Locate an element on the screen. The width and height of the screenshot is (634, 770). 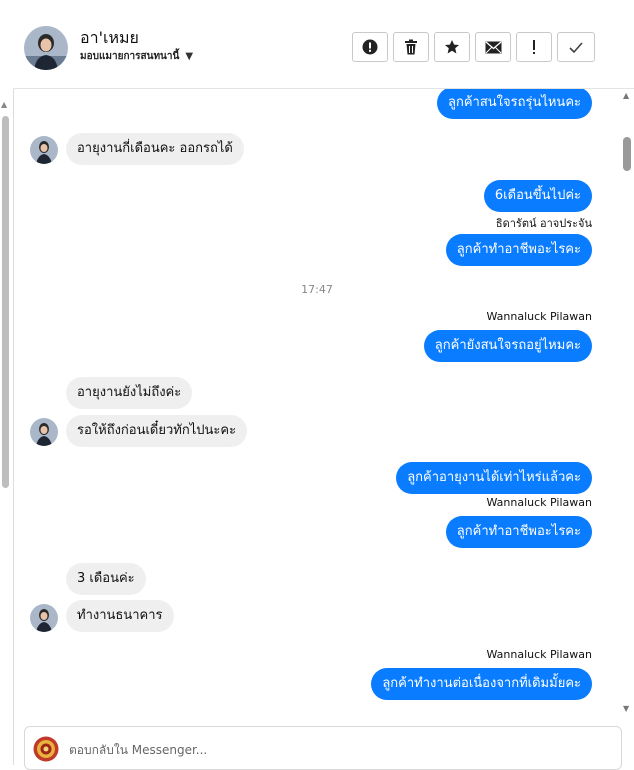
outgoing-message: ลูกค้าทำงานต่อเนื่องจากที่เดิมมั้ยคะ is located at coordinates (481, 684).